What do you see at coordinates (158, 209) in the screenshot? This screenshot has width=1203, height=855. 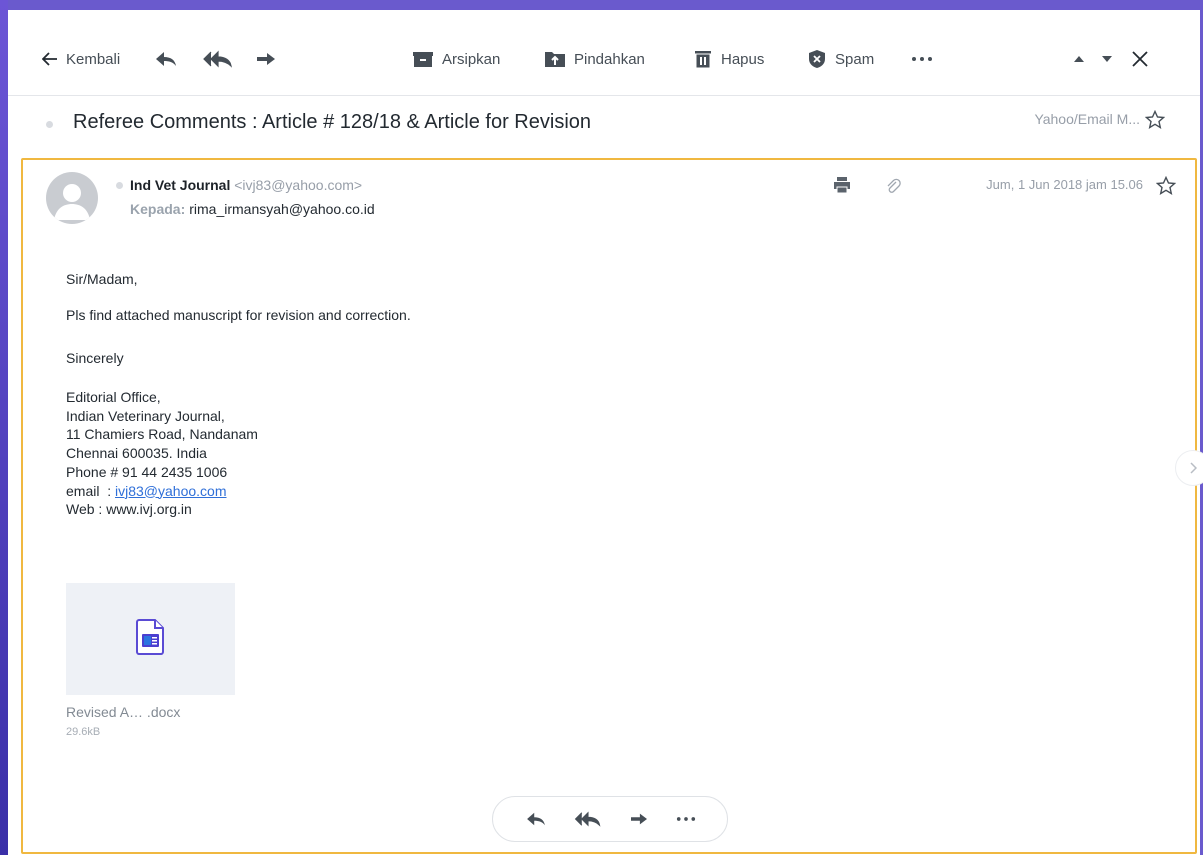 I see `recipient-label: Kepada:` at bounding box center [158, 209].